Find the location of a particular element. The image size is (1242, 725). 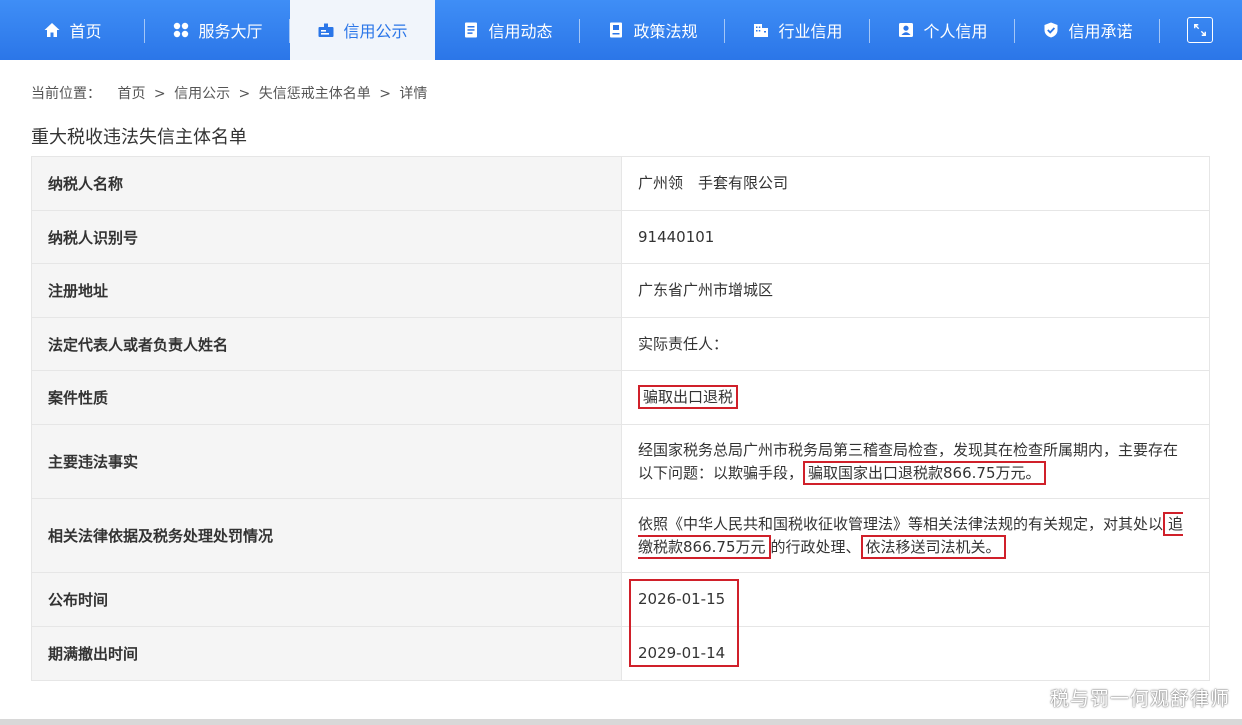

nav-label: 信用公示 is located at coordinates (375, 31).